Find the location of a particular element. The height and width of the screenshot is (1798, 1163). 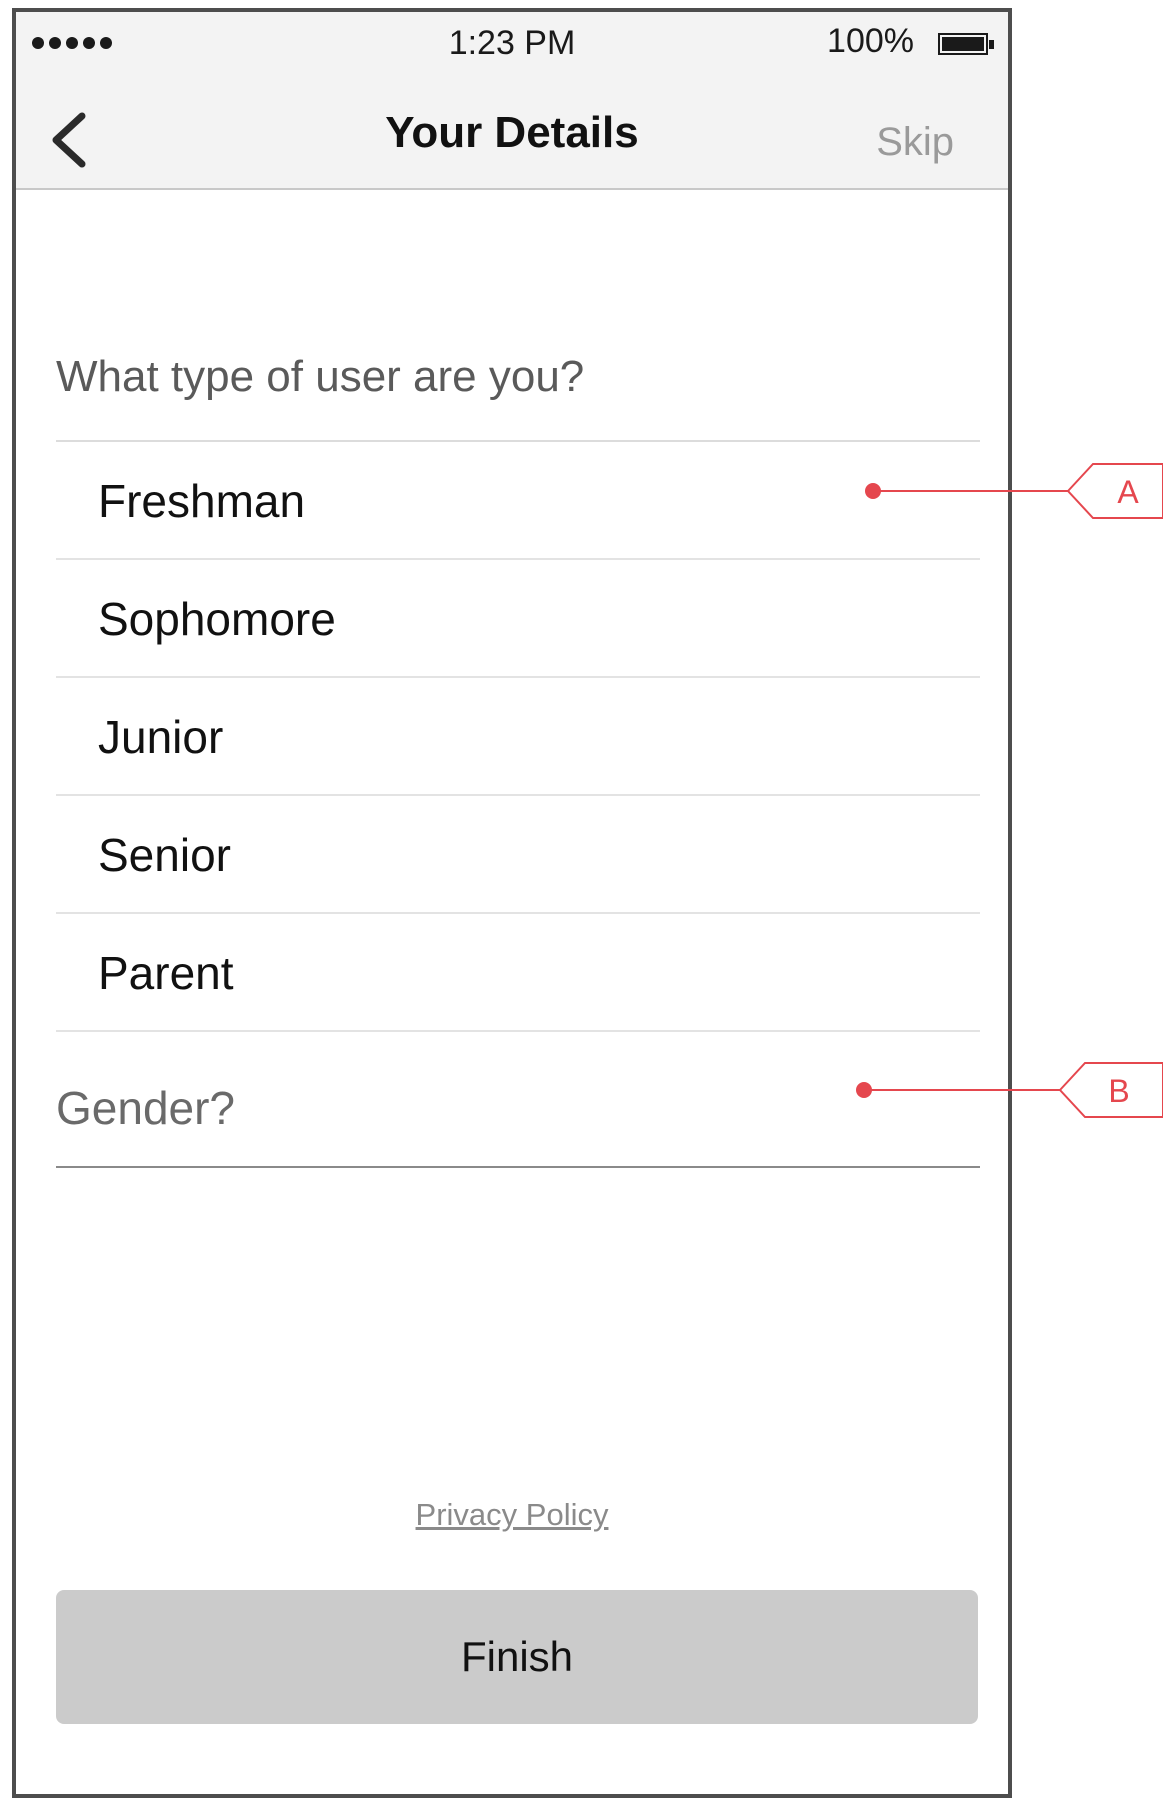

navigation-bar: Your Details Skip is located at coordinates (512, 139).